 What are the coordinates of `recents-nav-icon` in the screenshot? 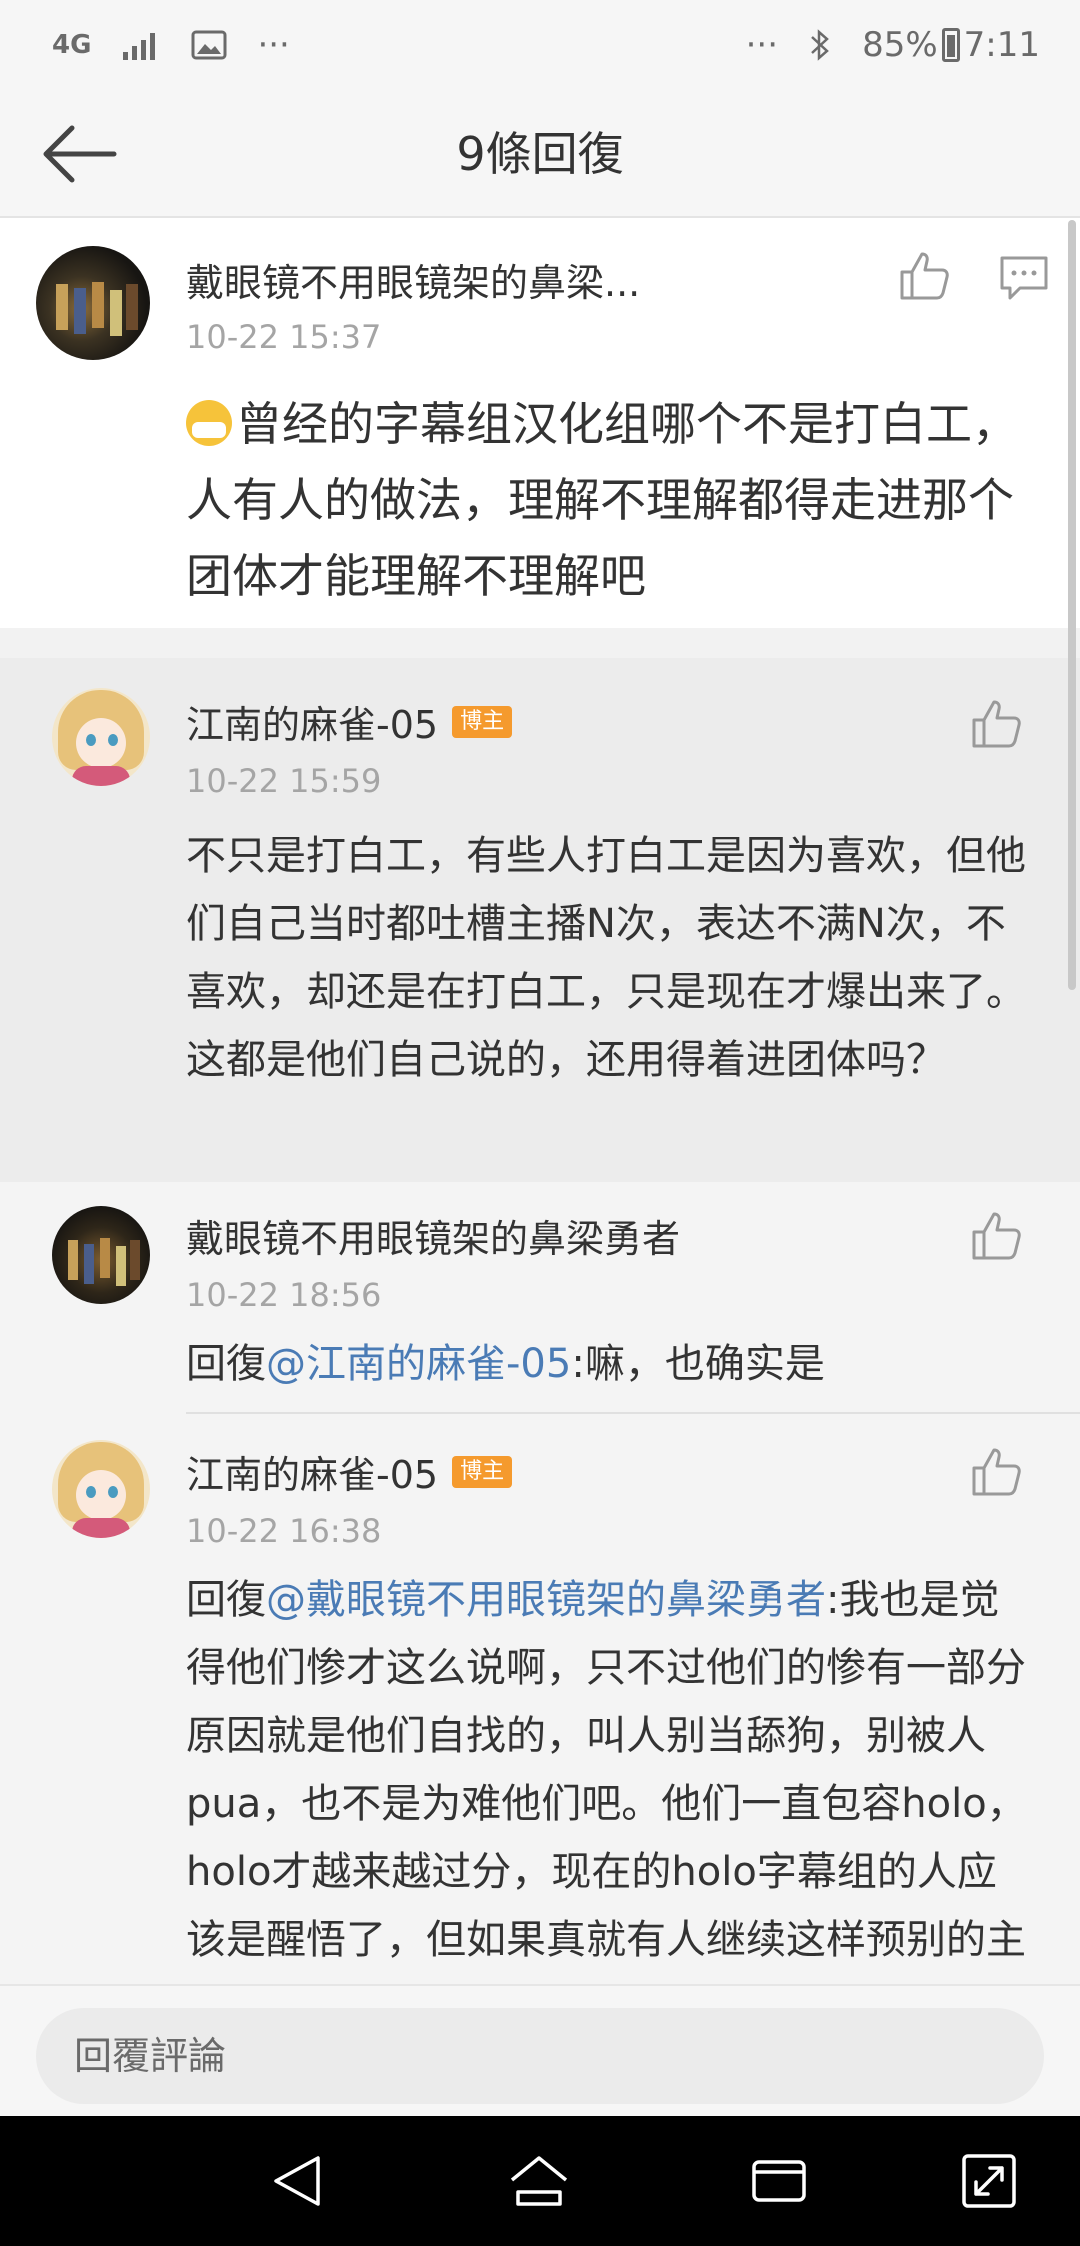 It's located at (779, 2181).